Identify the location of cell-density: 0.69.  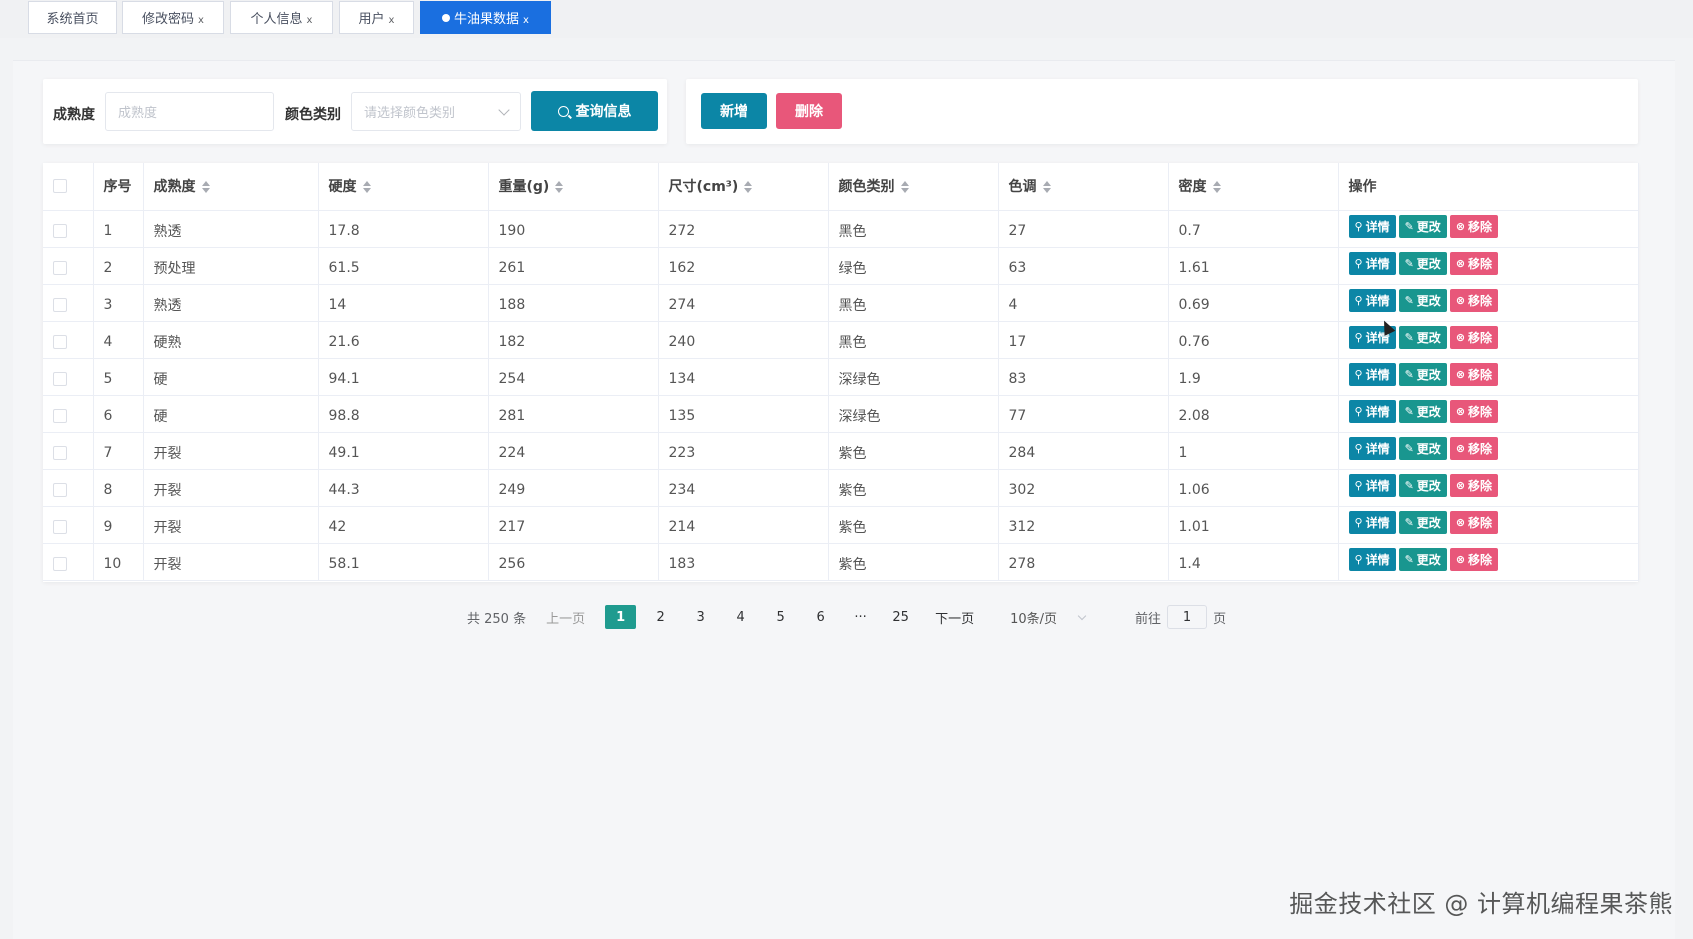
(1253, 303).